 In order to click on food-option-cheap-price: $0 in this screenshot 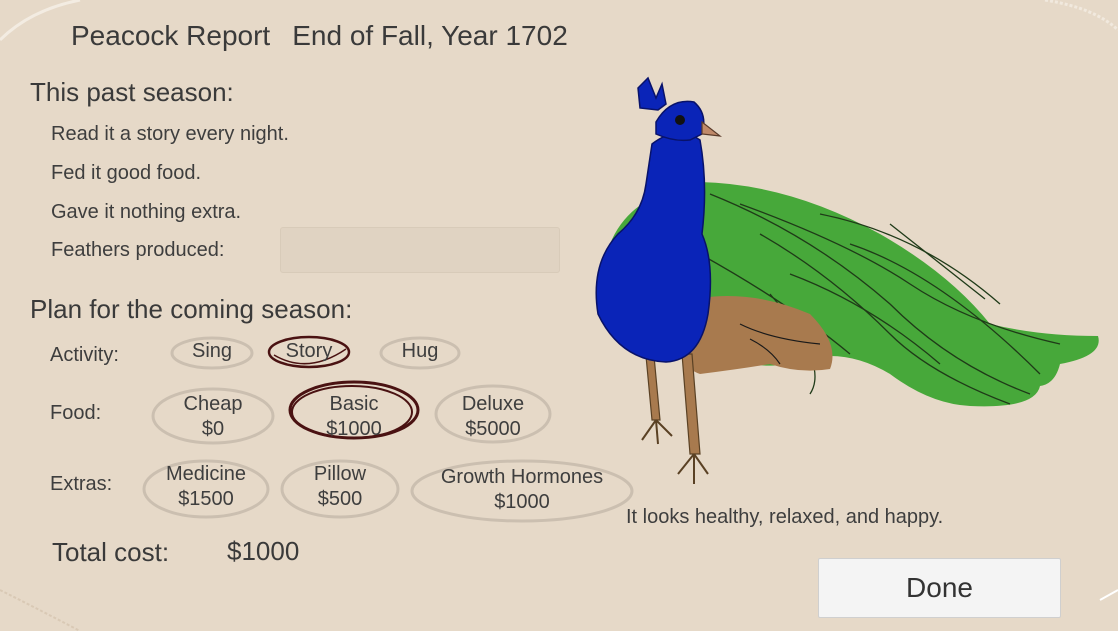, I will do `click(213, 429)`.